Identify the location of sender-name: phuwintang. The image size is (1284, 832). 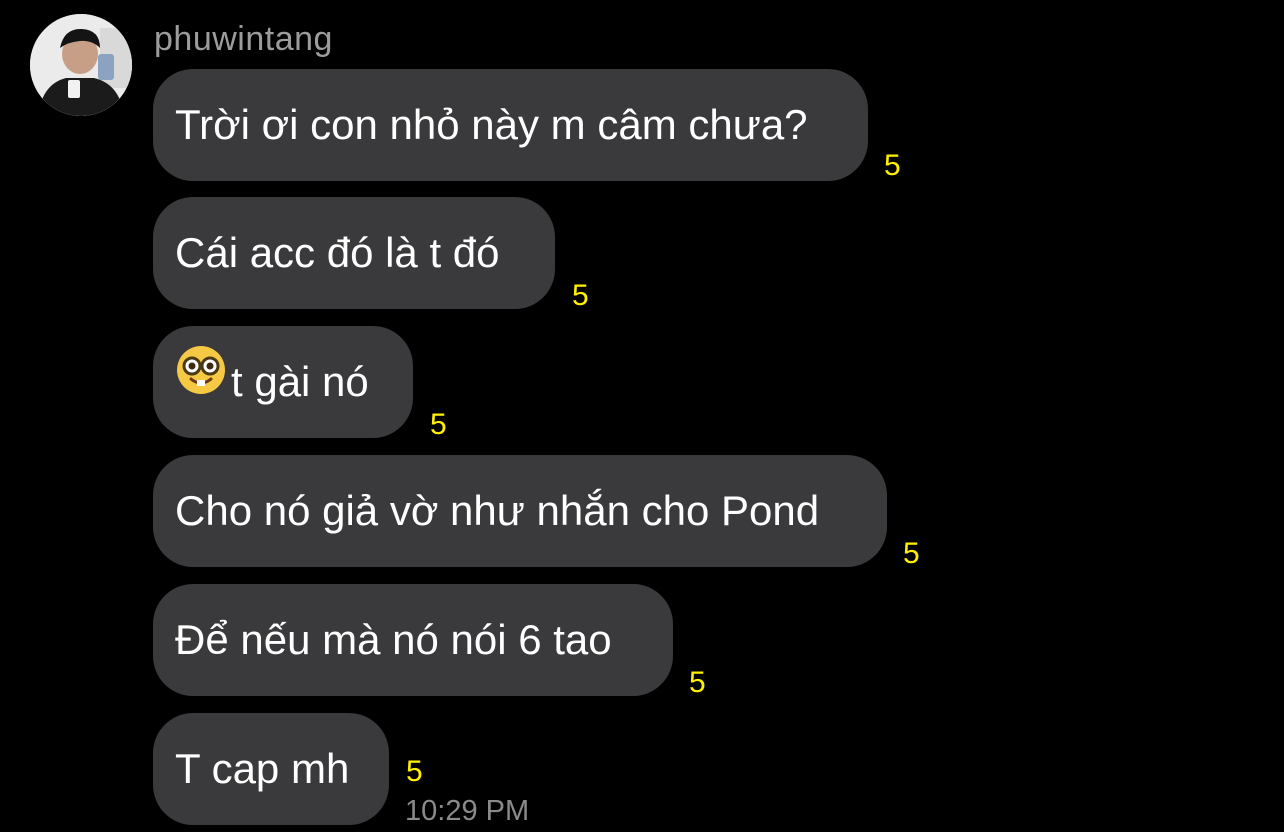
(243, 39).